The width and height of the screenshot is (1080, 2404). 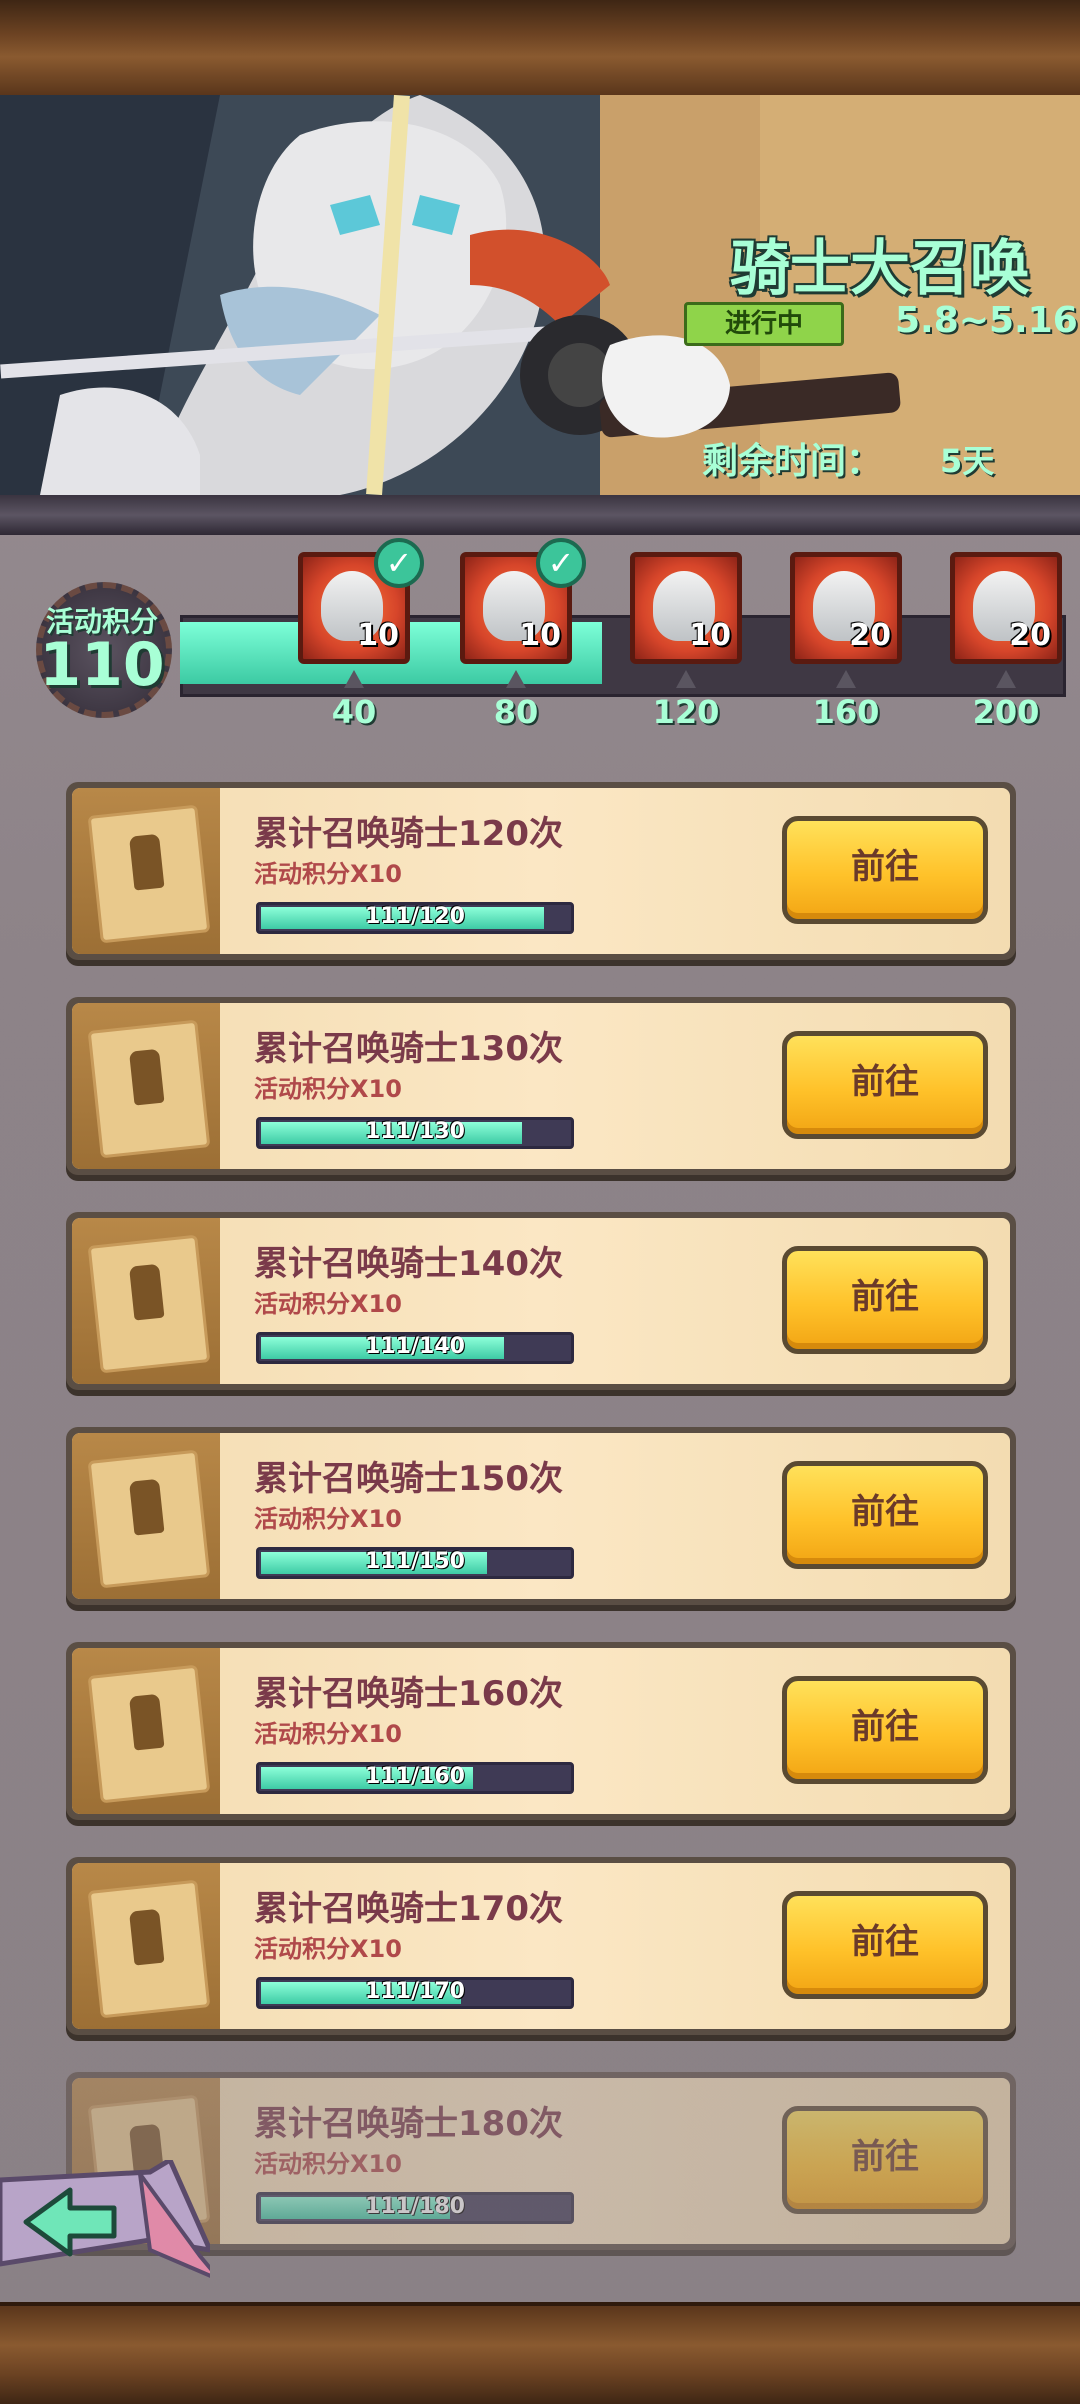 What do you see at coordinates (967, 461) in the screenshot?
I see `remaining-time-value: 5天` at bounding box center [967, 461].